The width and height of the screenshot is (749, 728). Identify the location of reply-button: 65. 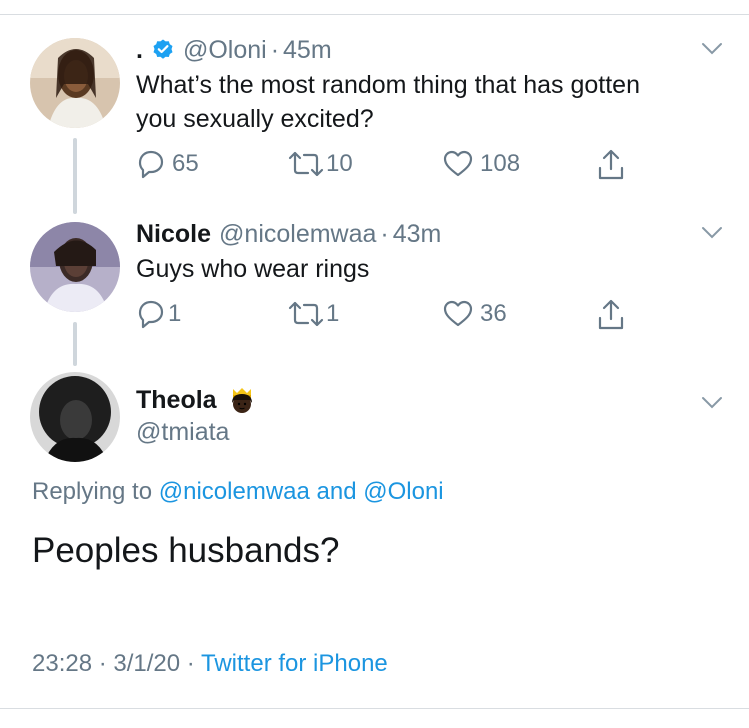
(167, 164).